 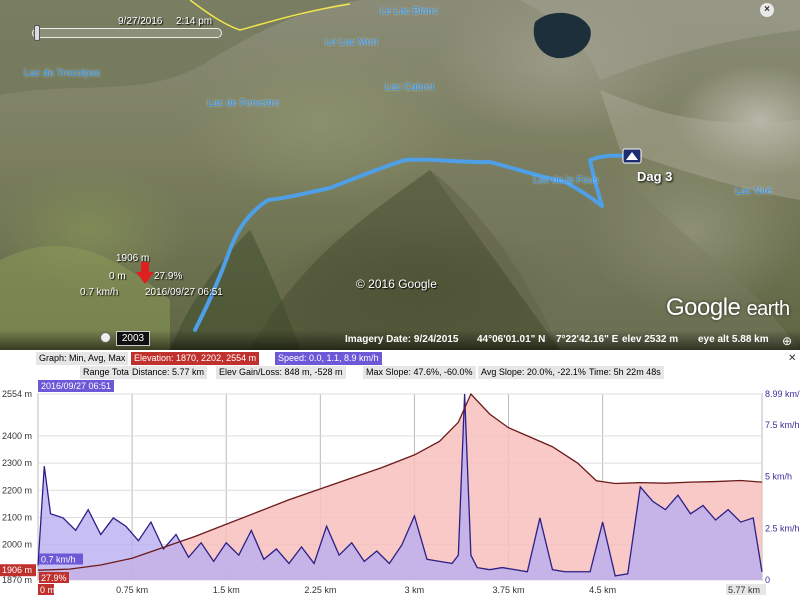 What do you see at coordinates (703, 307) in the screenshot?
I see `logo-google: Google` at bounding box center [703, 307].